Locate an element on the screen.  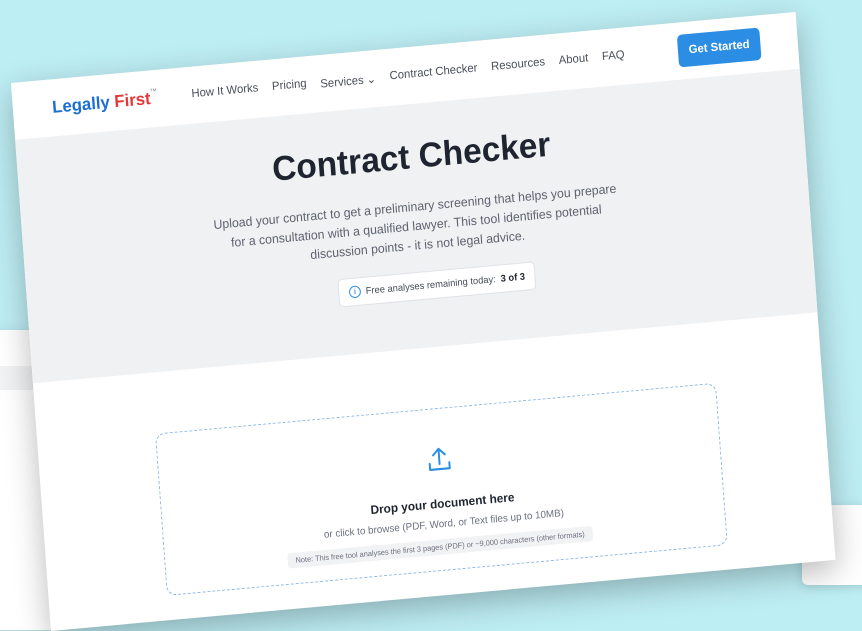
get-started-button: Get Started is located at coordinates (719, 47).